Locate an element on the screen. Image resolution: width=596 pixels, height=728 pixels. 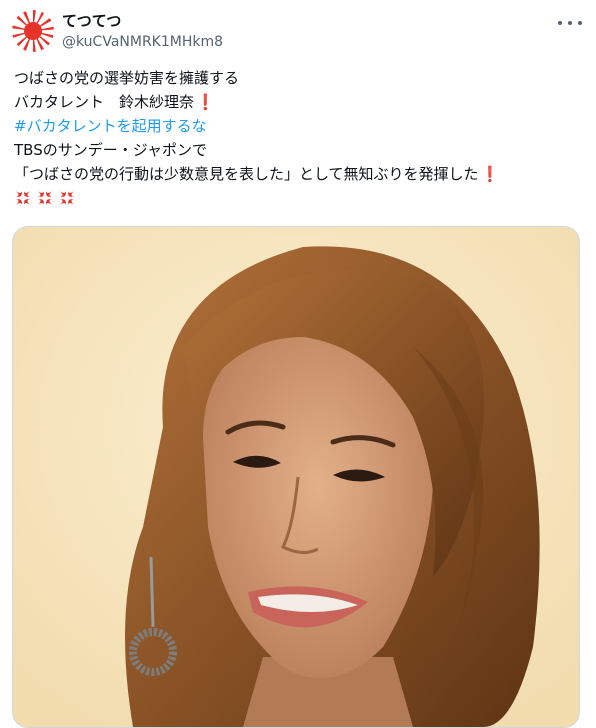
anger-icons-row is located at coordinates (299, 198).